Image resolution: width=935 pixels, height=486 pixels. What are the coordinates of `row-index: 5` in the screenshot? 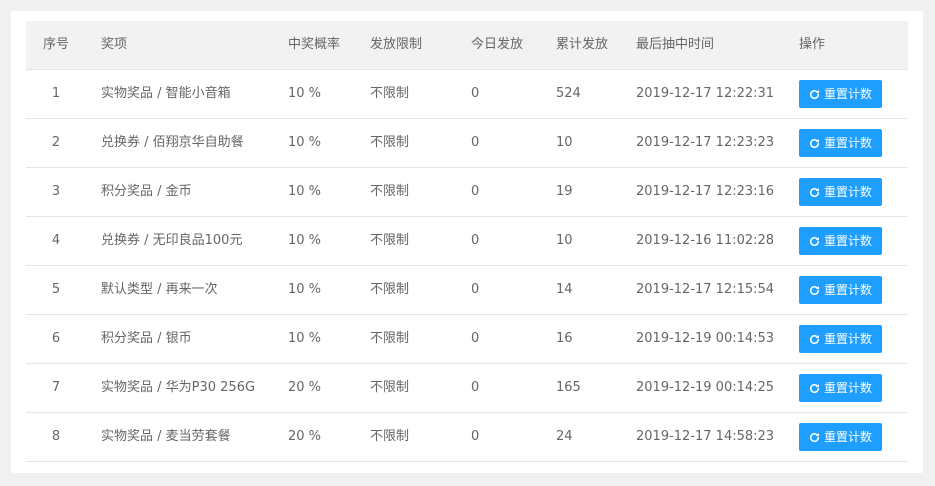 It's located at (56, 289).